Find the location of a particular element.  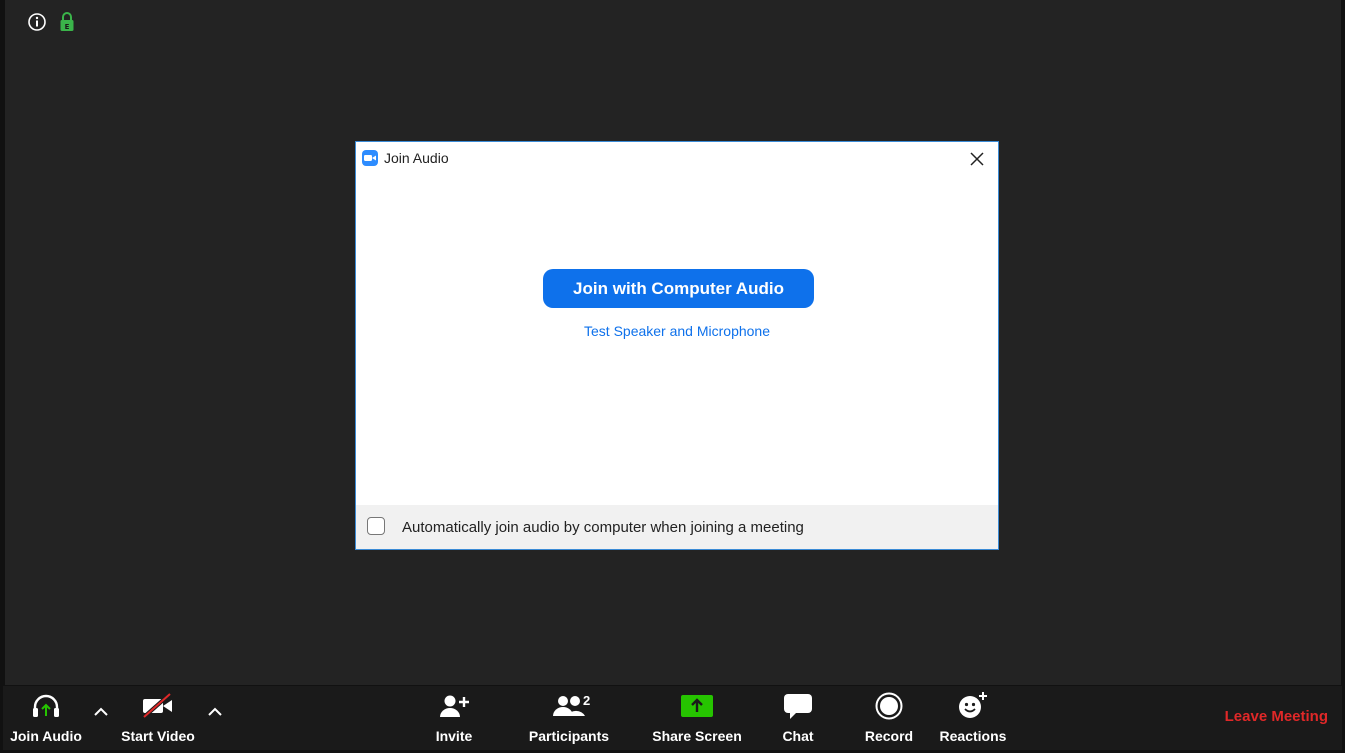

start-video-button: Start Video is located at coordinates (158, 718).